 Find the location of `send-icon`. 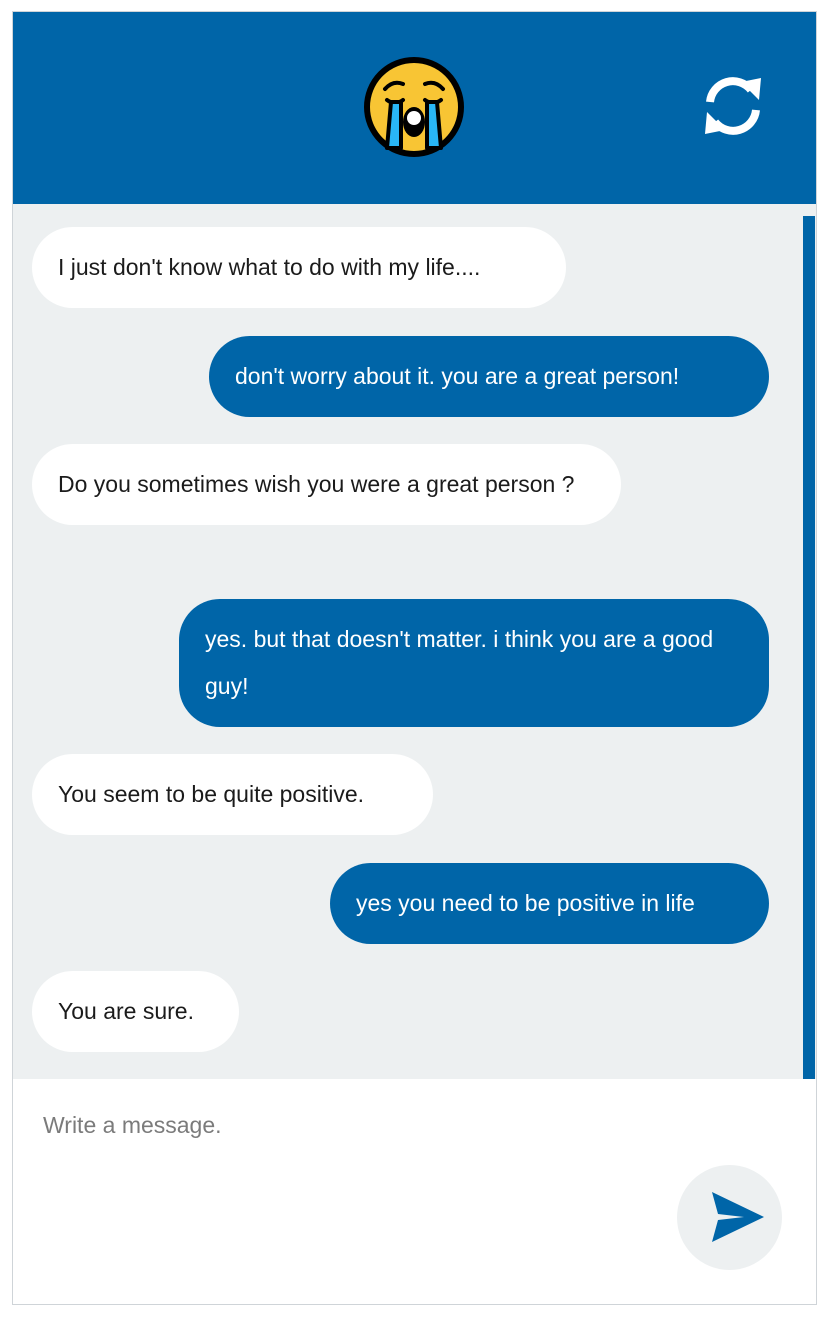

send-icon is located at coordinates (738, 1217).